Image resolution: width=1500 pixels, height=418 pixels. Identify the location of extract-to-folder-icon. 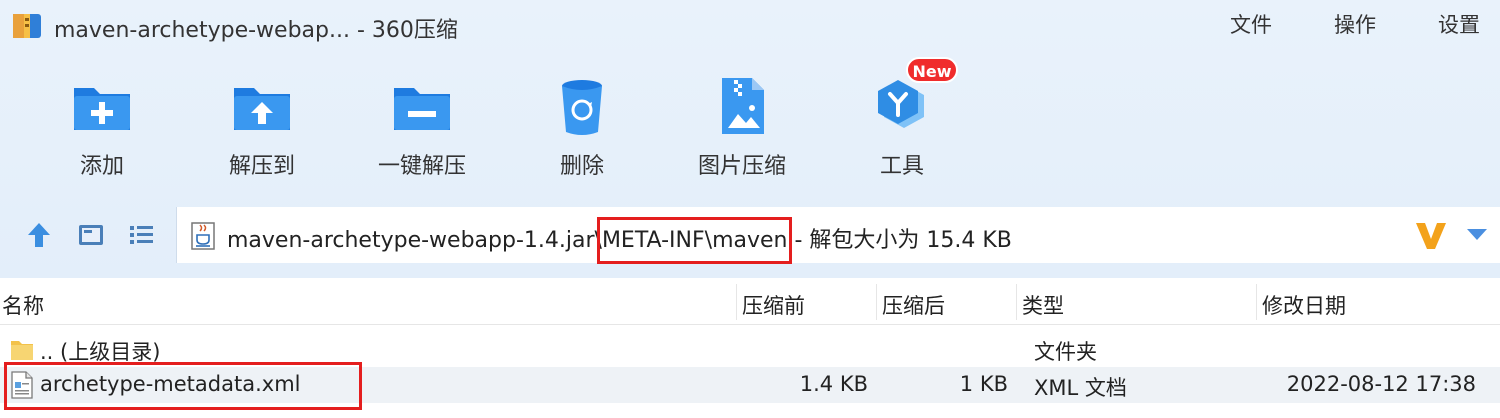
(262, 109).